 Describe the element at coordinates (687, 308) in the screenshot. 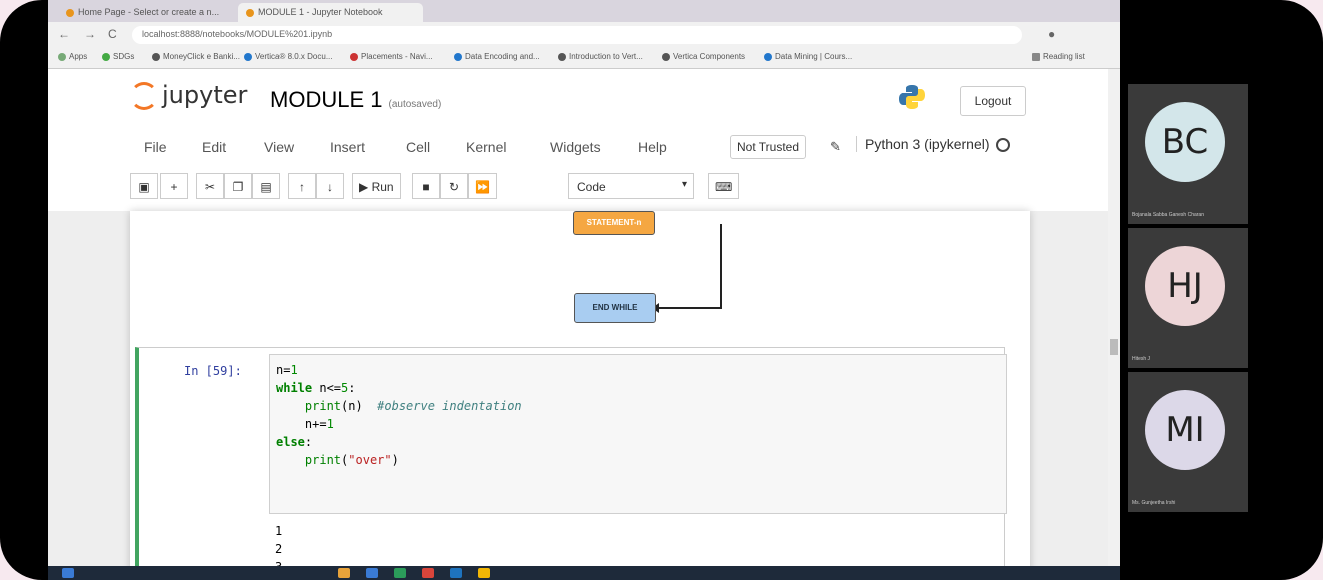

I see `flowchart-arrow` at that location.